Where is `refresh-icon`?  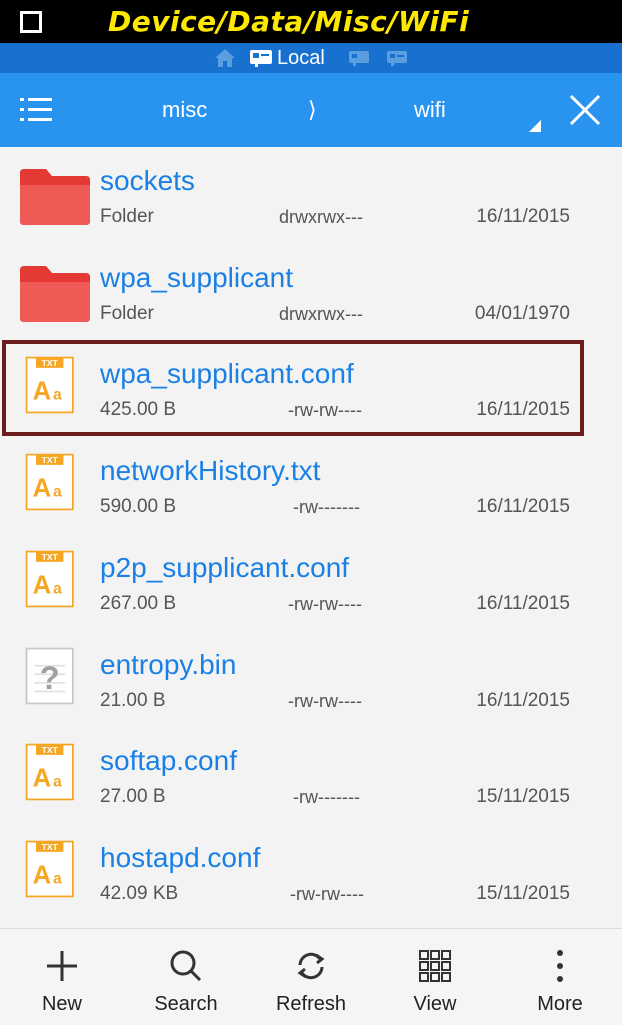
refresh-icon is located at coordinates (311, 966).